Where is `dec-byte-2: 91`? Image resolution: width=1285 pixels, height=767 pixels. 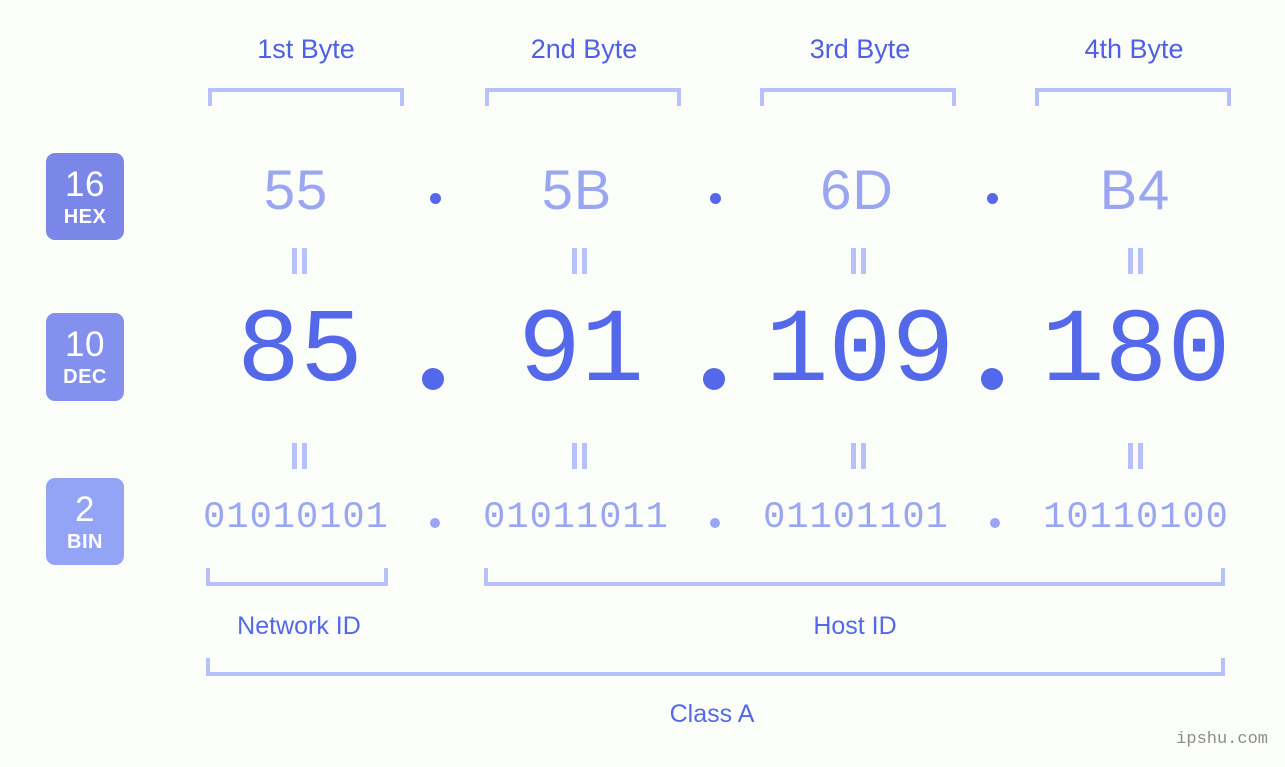 dec-byte-2: 91 is located at coordinates (581, 352).